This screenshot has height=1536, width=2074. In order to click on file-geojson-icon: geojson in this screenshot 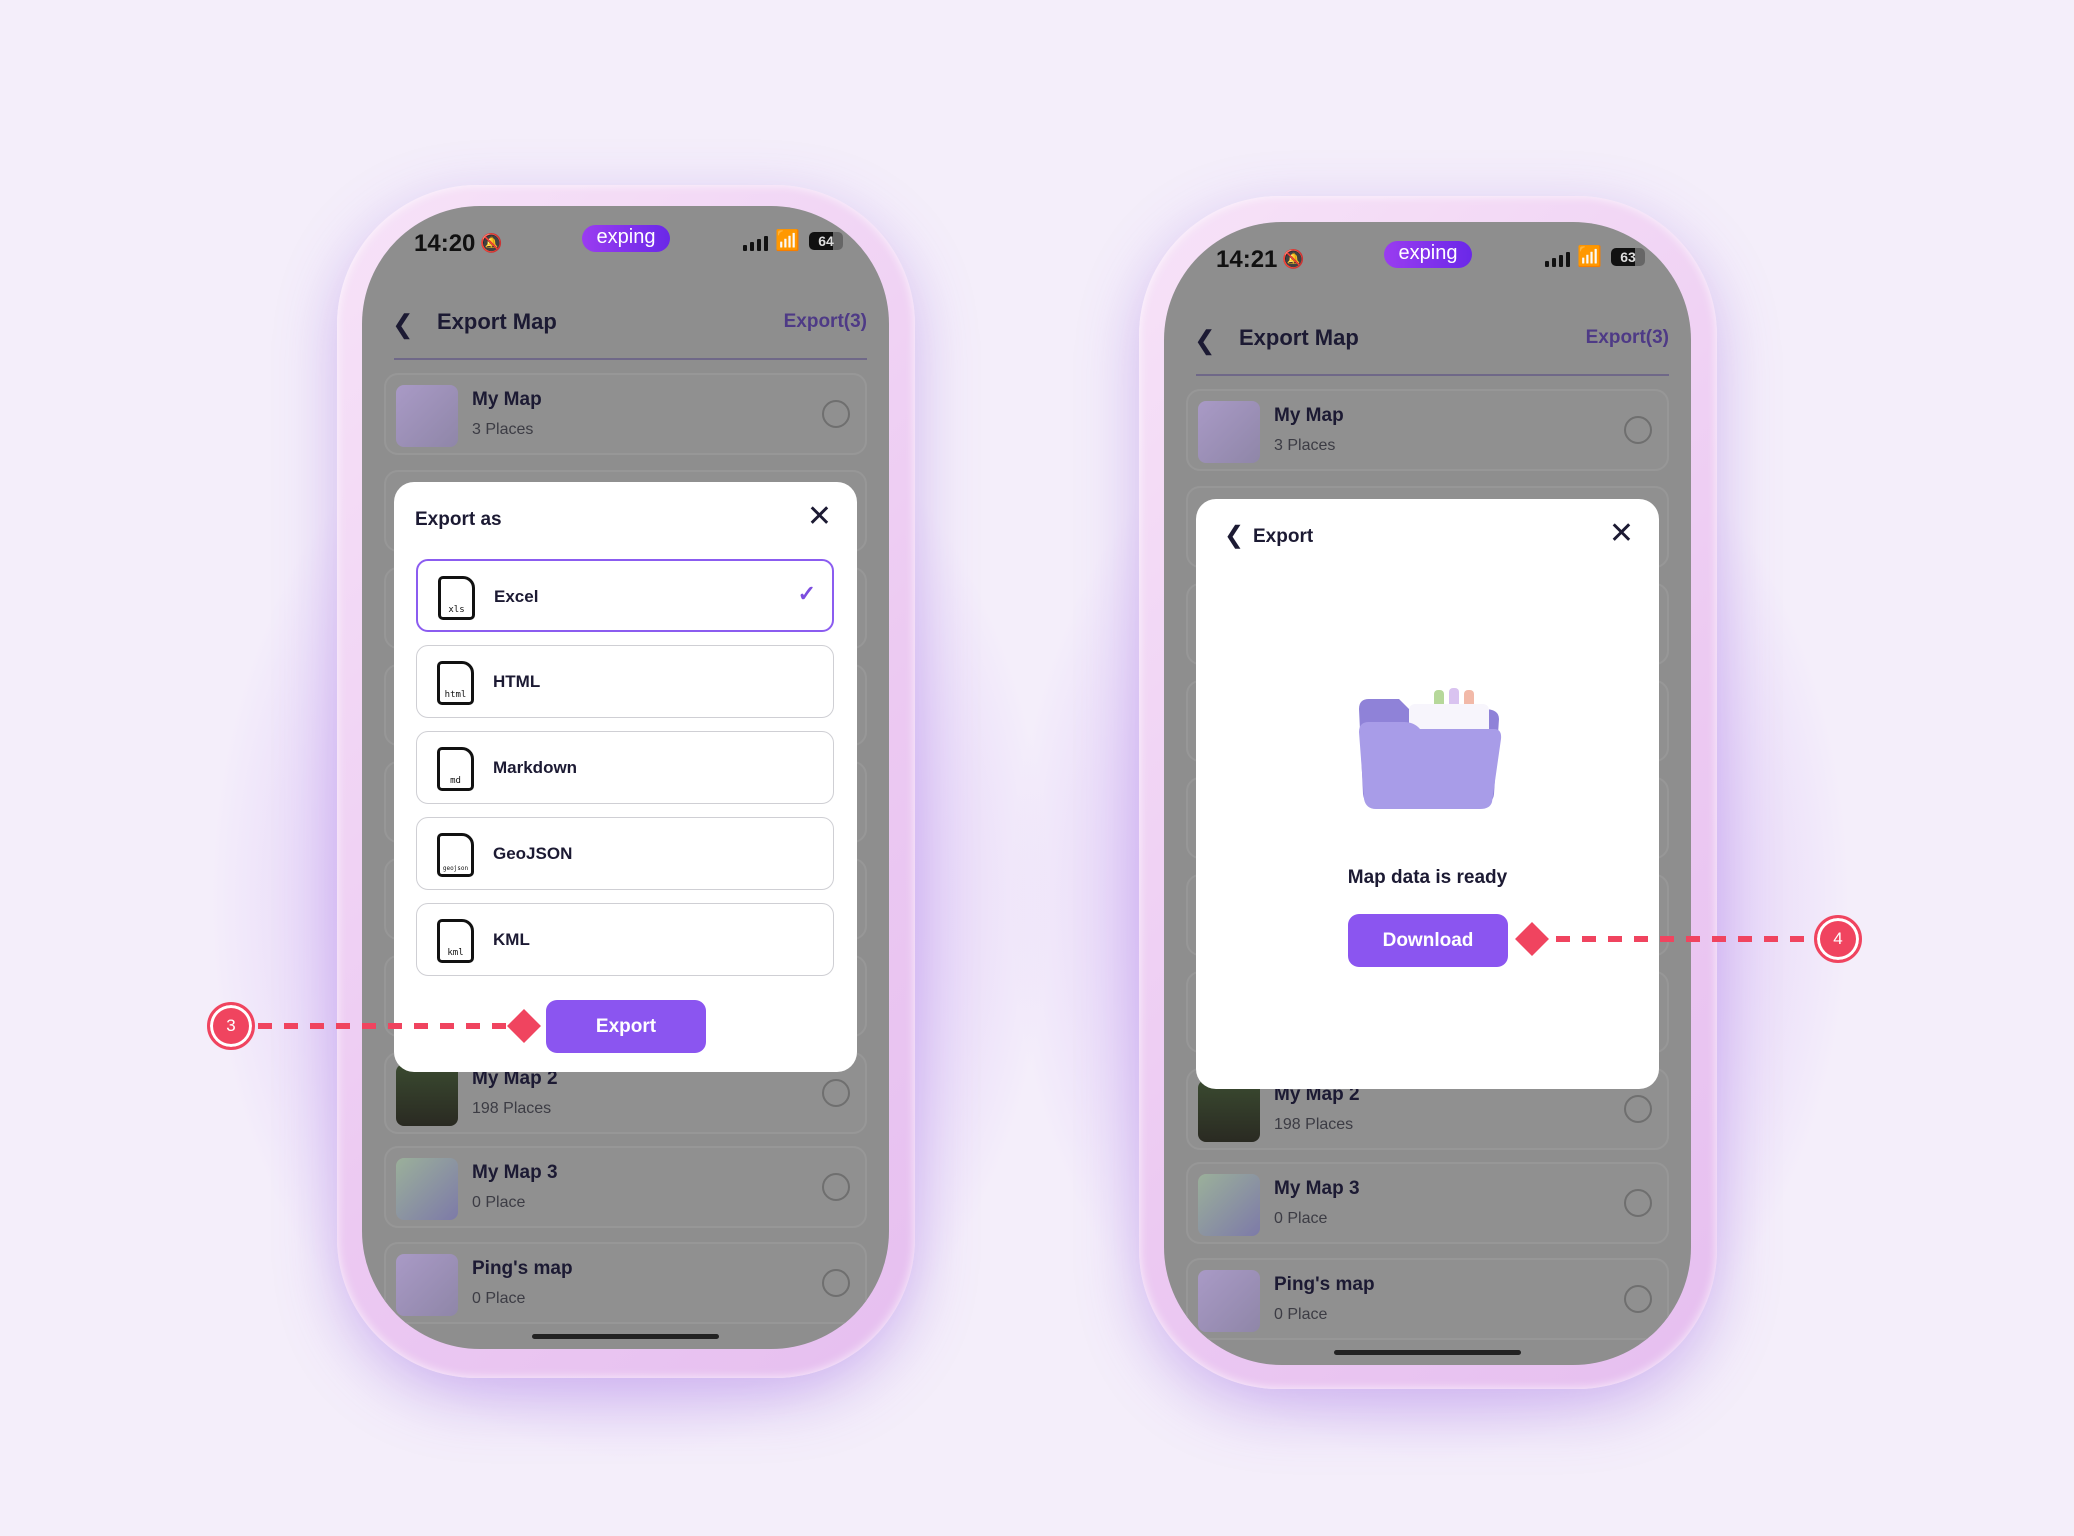, I will do `click(455, 855)`.